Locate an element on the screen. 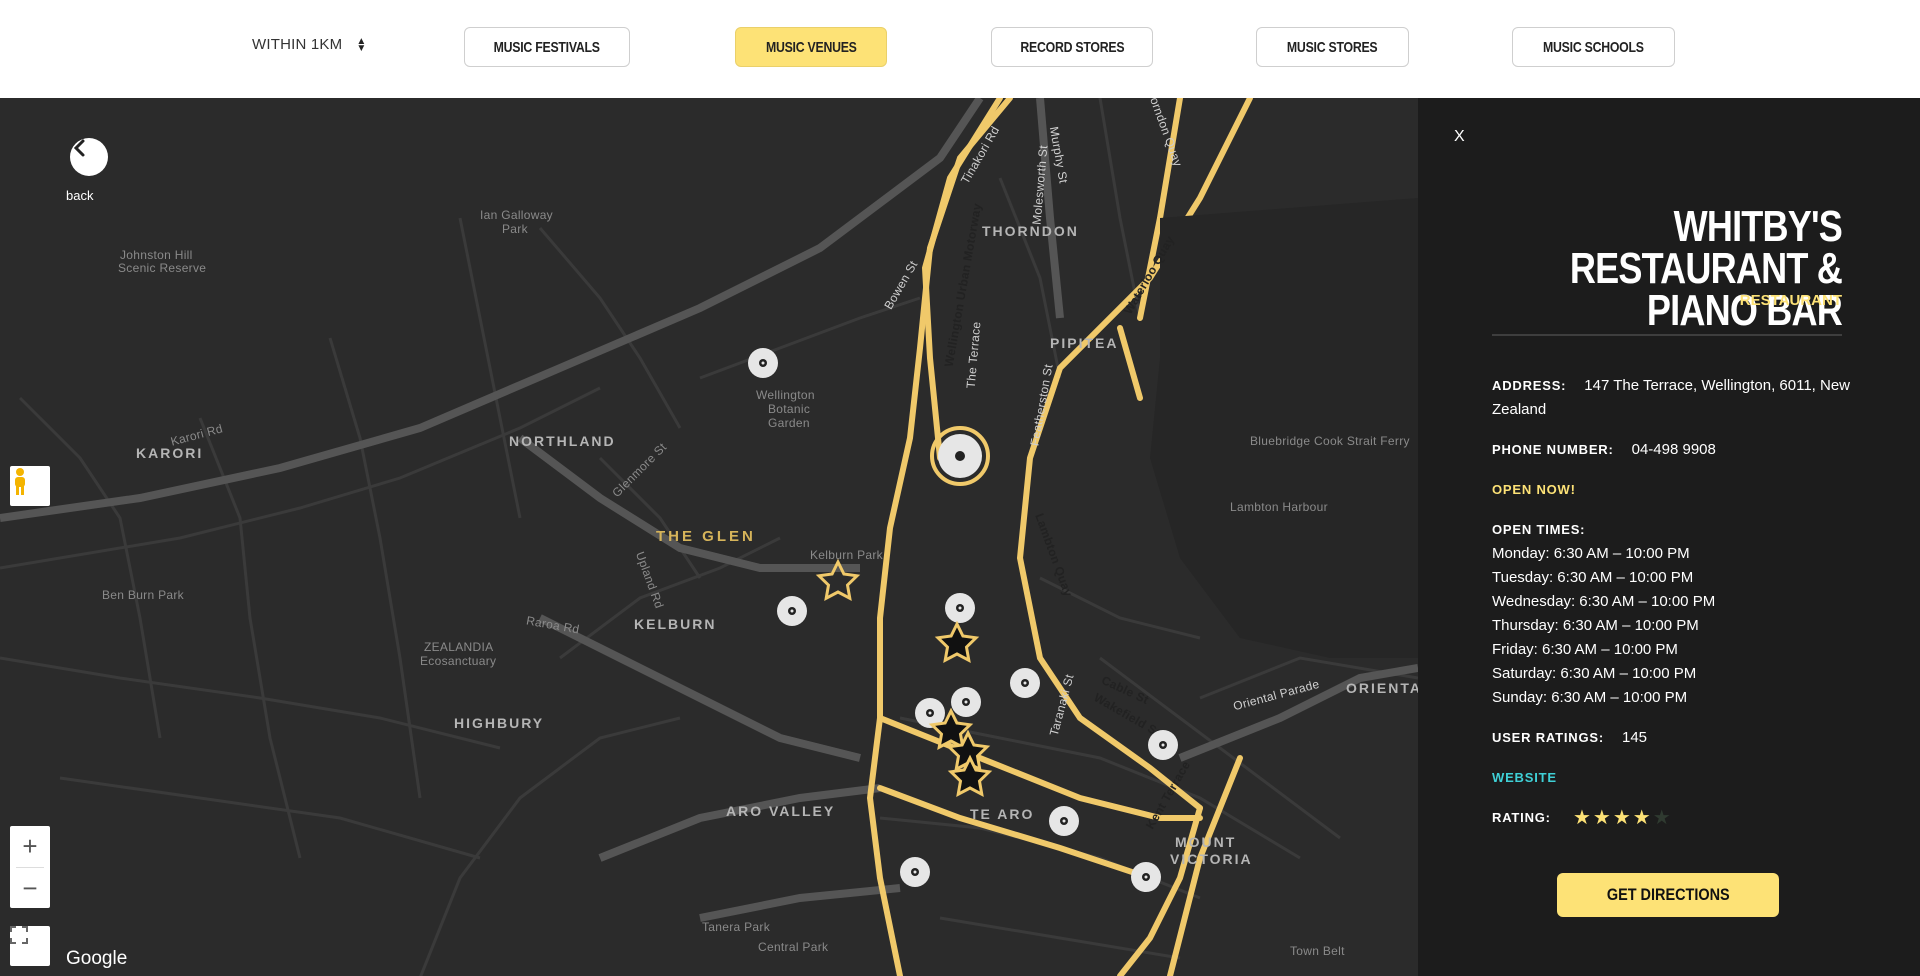 Image resolution: width=1920 pixels, height=976 pixels. zoom-control: + − is located at coordinates (30, 867).